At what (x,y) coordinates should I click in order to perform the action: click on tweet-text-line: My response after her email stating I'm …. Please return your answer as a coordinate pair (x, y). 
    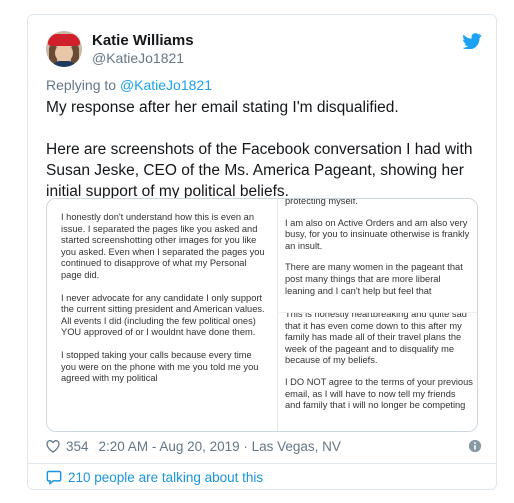
    Looking at the image, I should click on (222, 107).